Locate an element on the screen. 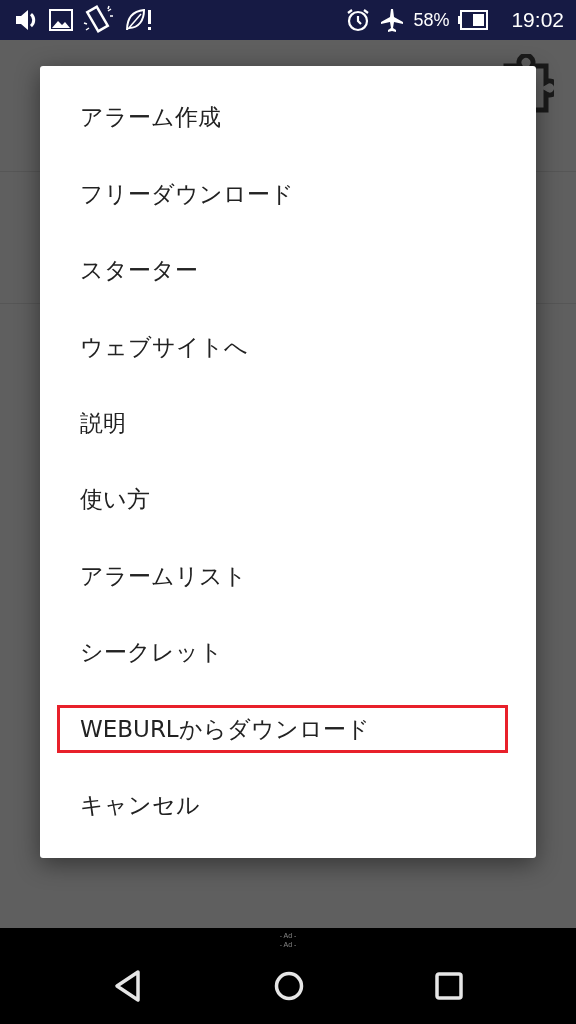  menu-item: アラーム作成 is located at coordinates (282, 118).